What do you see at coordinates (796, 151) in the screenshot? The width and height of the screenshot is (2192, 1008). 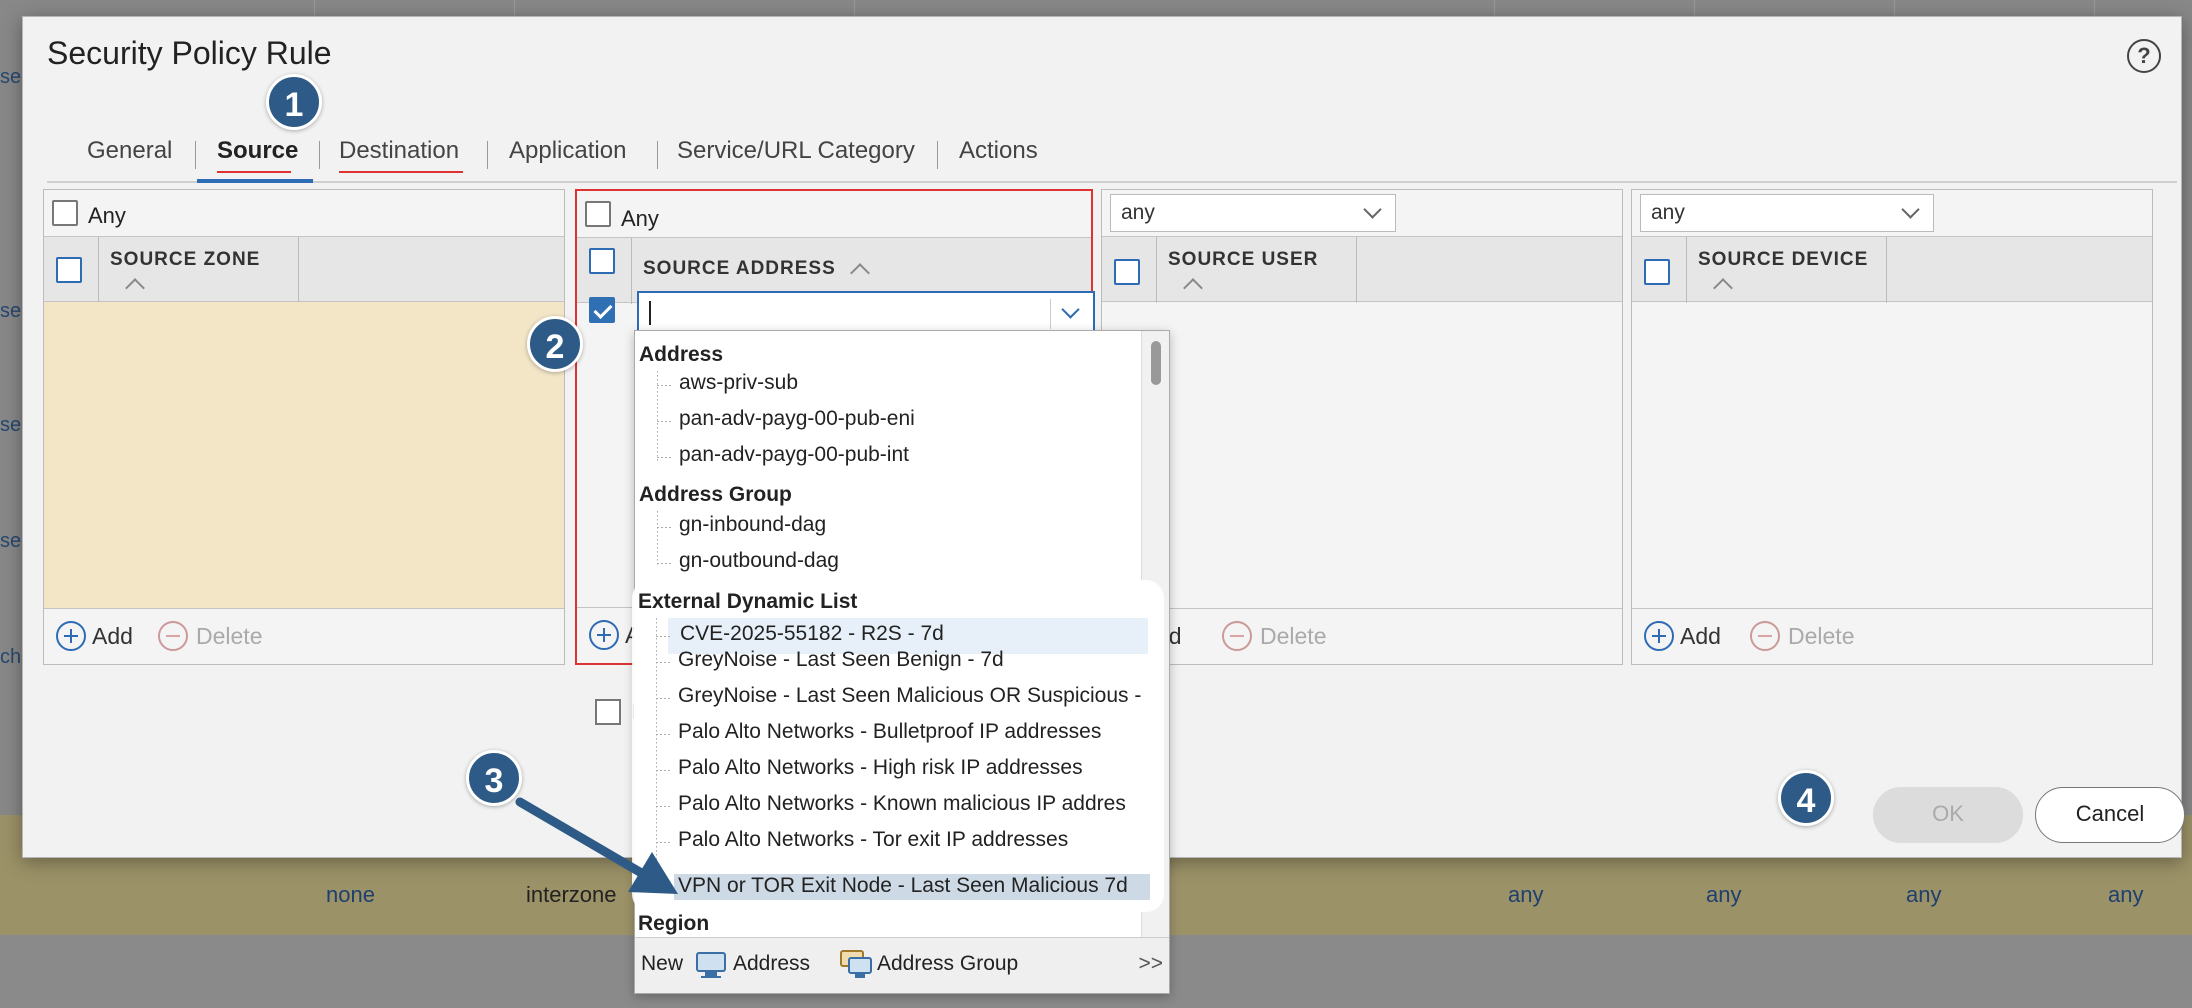 I see `tab-service-url-category: Service/URL Category` at bounding box center [796, 151].